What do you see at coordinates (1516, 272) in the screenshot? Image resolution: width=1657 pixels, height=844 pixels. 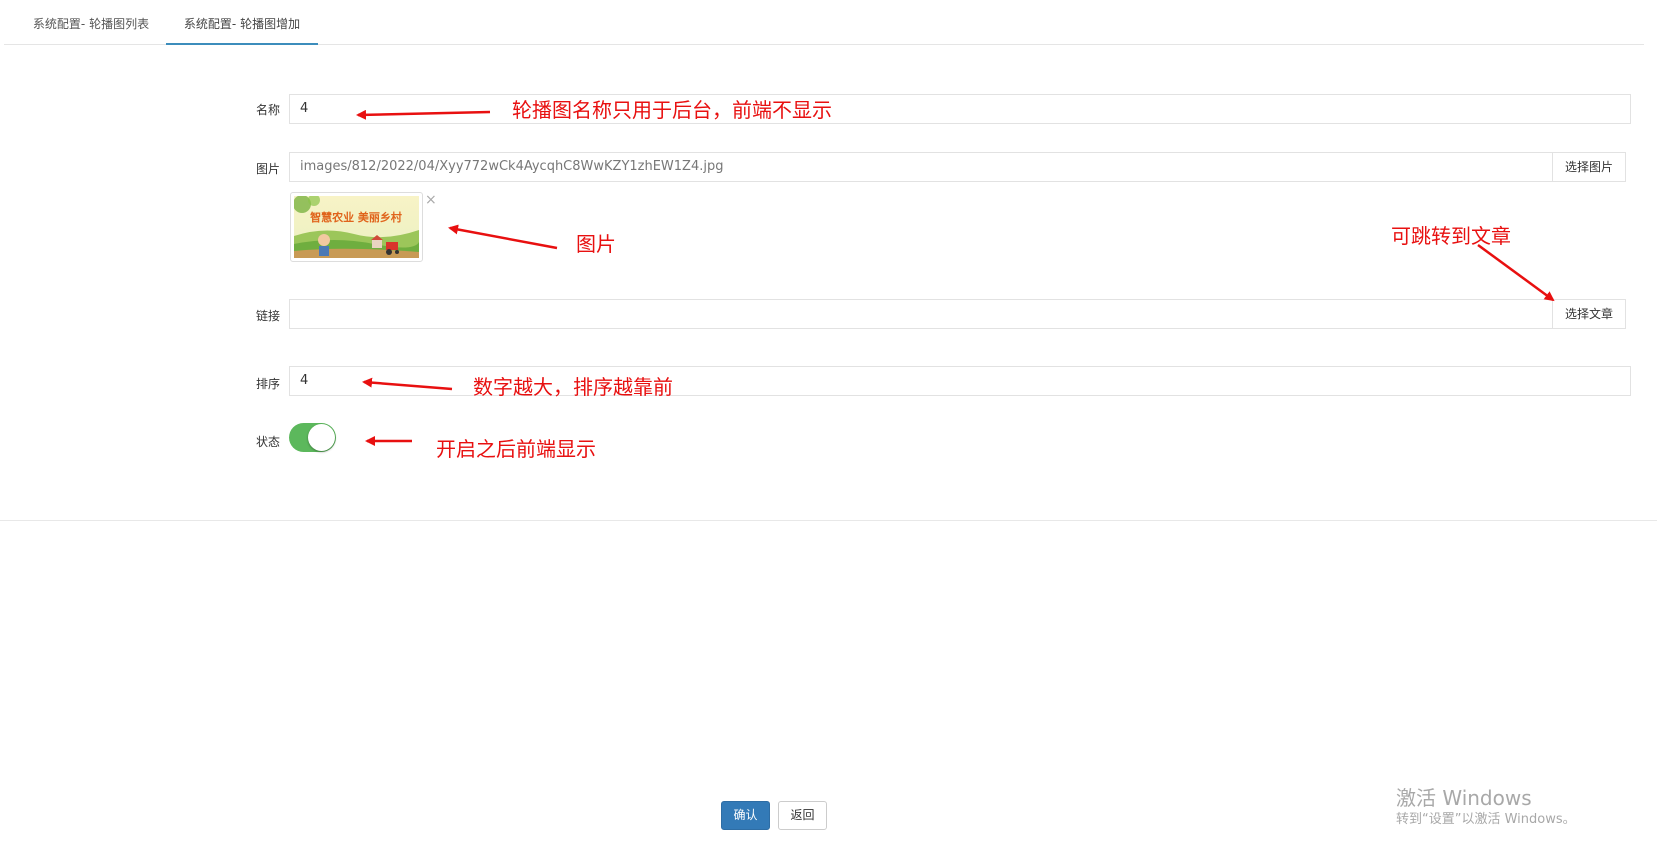 I see `arrow-to-link` at bounding box center [1516, 272].